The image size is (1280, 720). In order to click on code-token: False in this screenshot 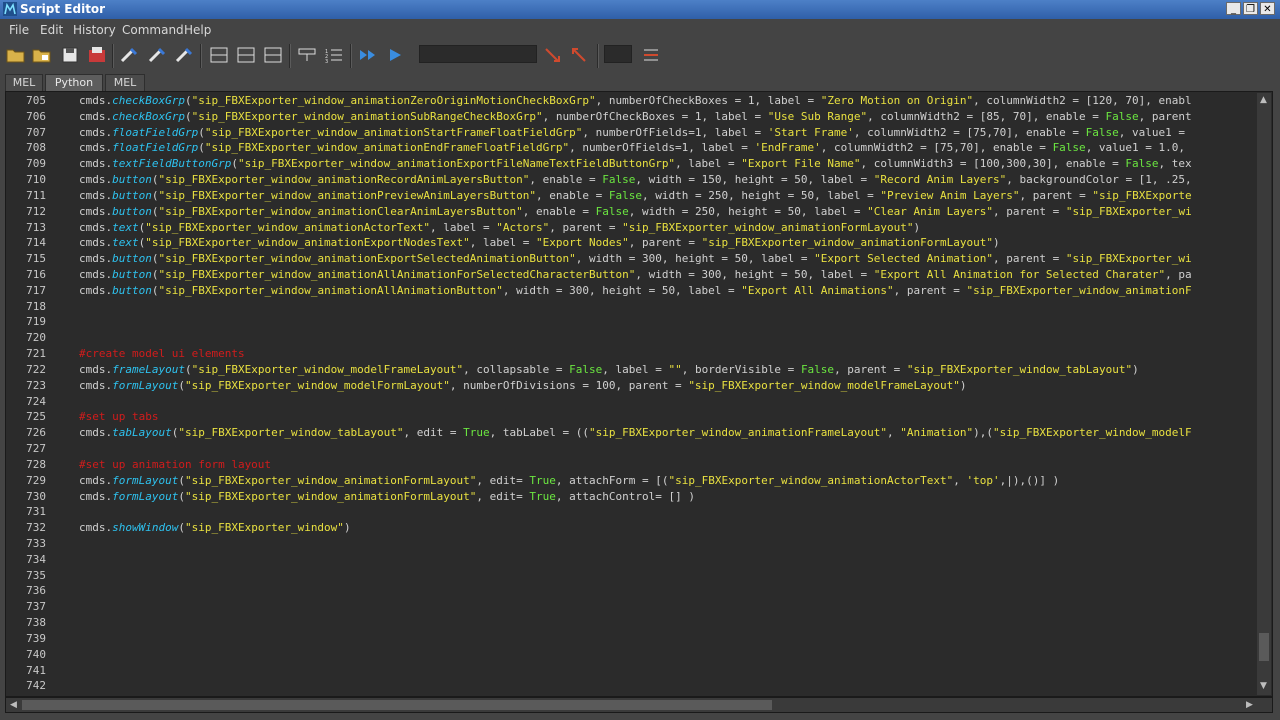, I will do `click(1122, 116)`.